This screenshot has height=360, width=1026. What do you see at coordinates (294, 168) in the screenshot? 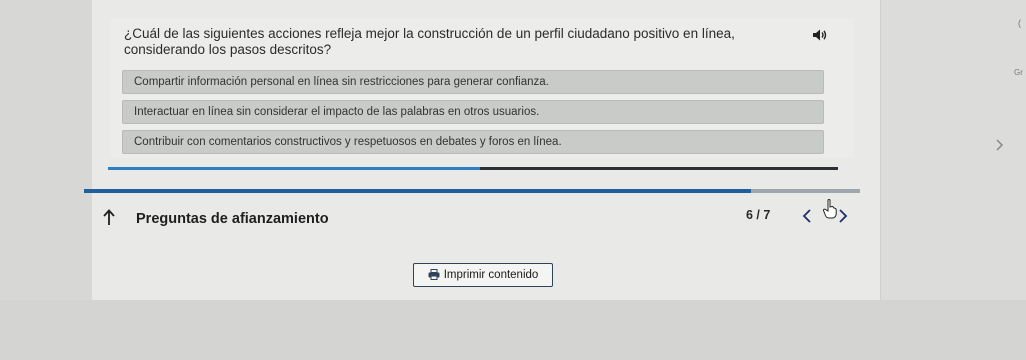
I see `activity-progress-fill` at bounding box center [294, 168].